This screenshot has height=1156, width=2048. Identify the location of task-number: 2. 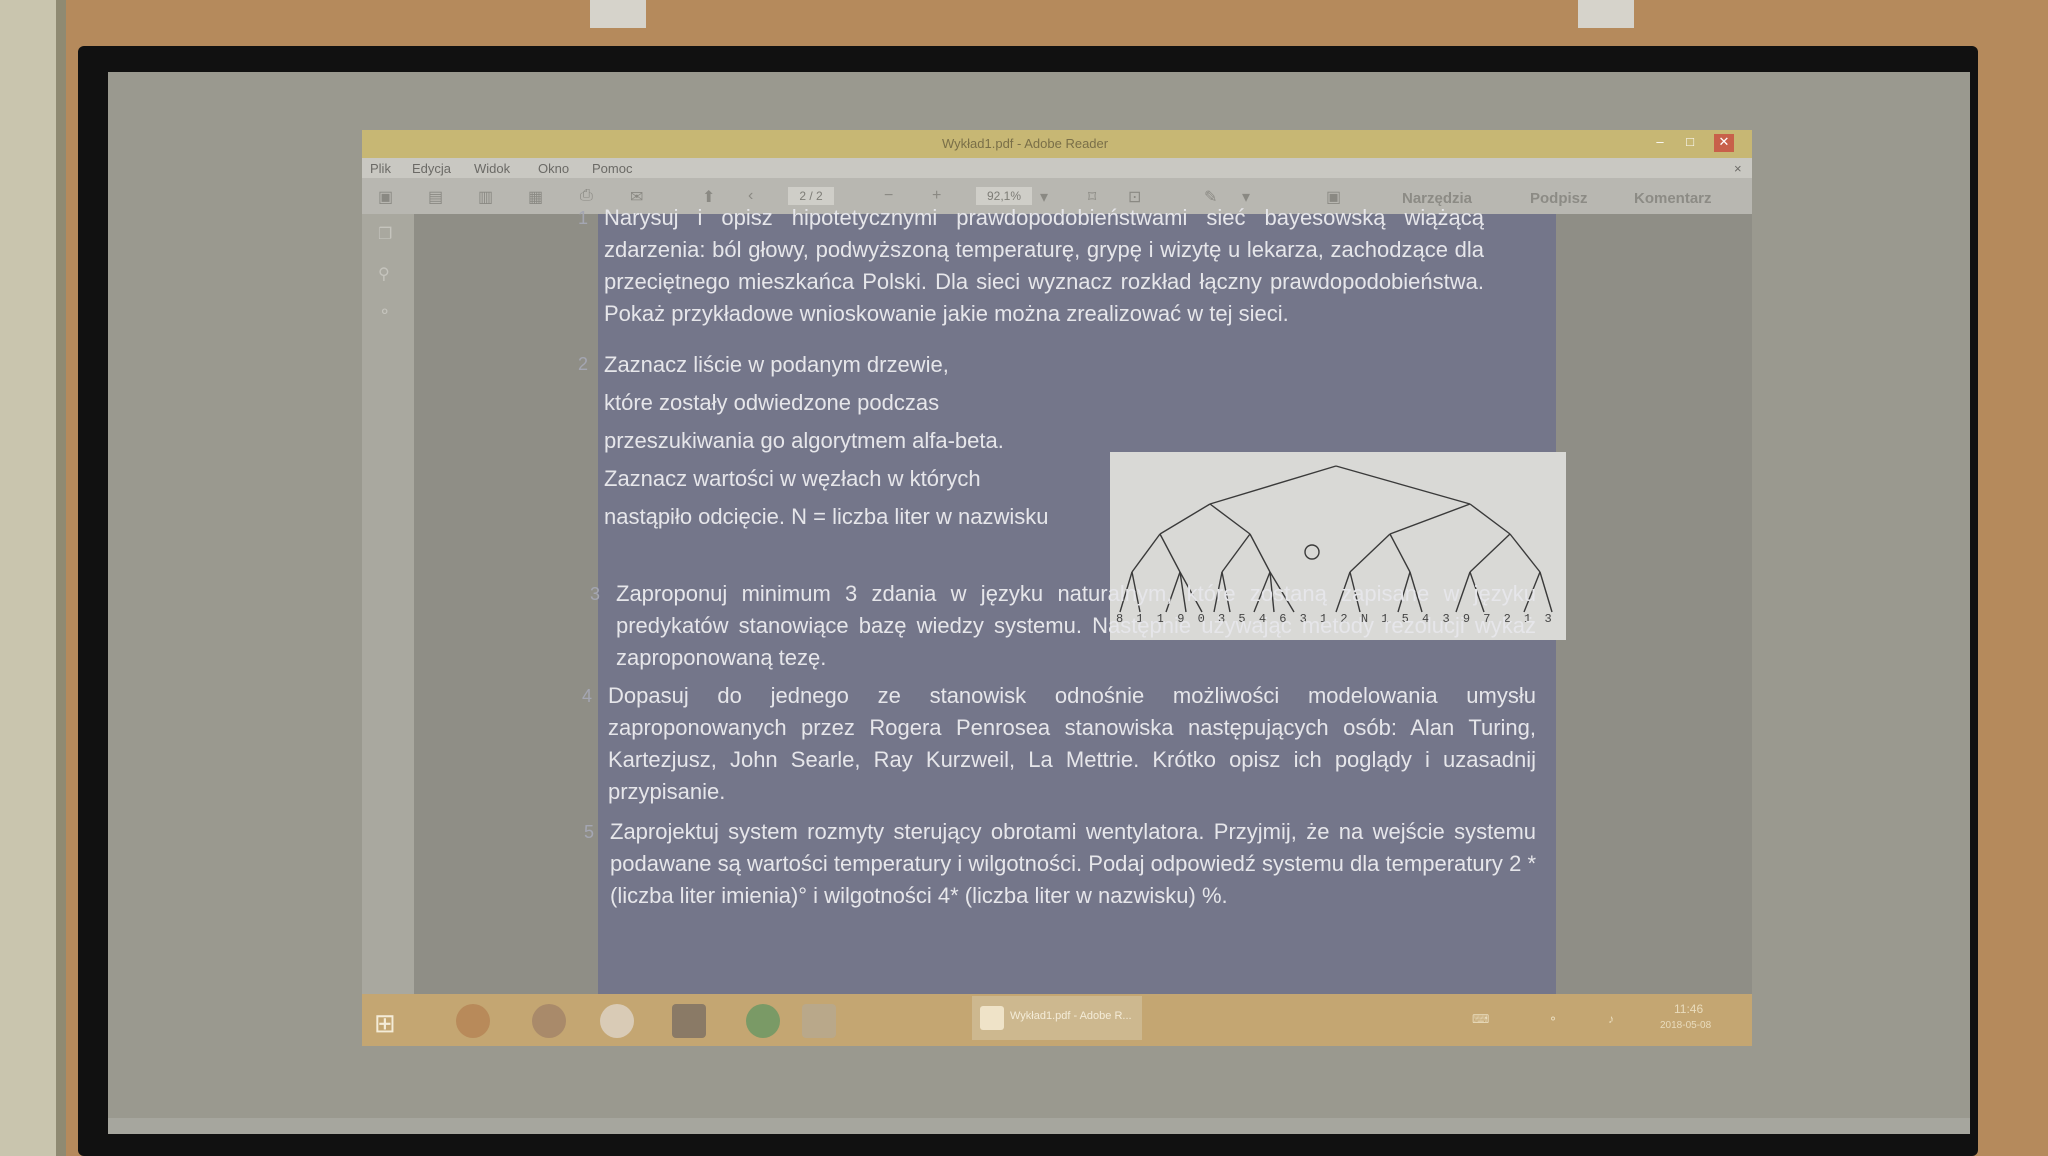
(583, 364).